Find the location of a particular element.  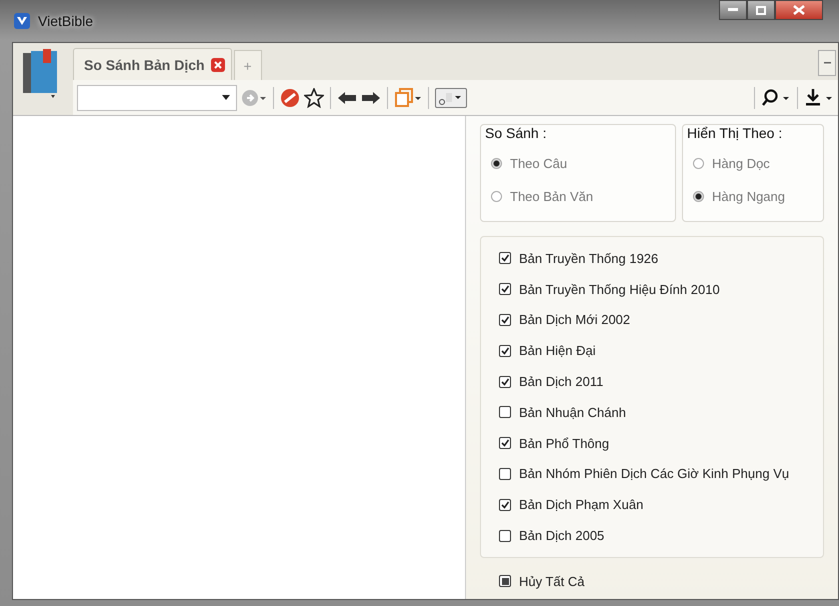

minimize-button is located at coordinates (733, 10).